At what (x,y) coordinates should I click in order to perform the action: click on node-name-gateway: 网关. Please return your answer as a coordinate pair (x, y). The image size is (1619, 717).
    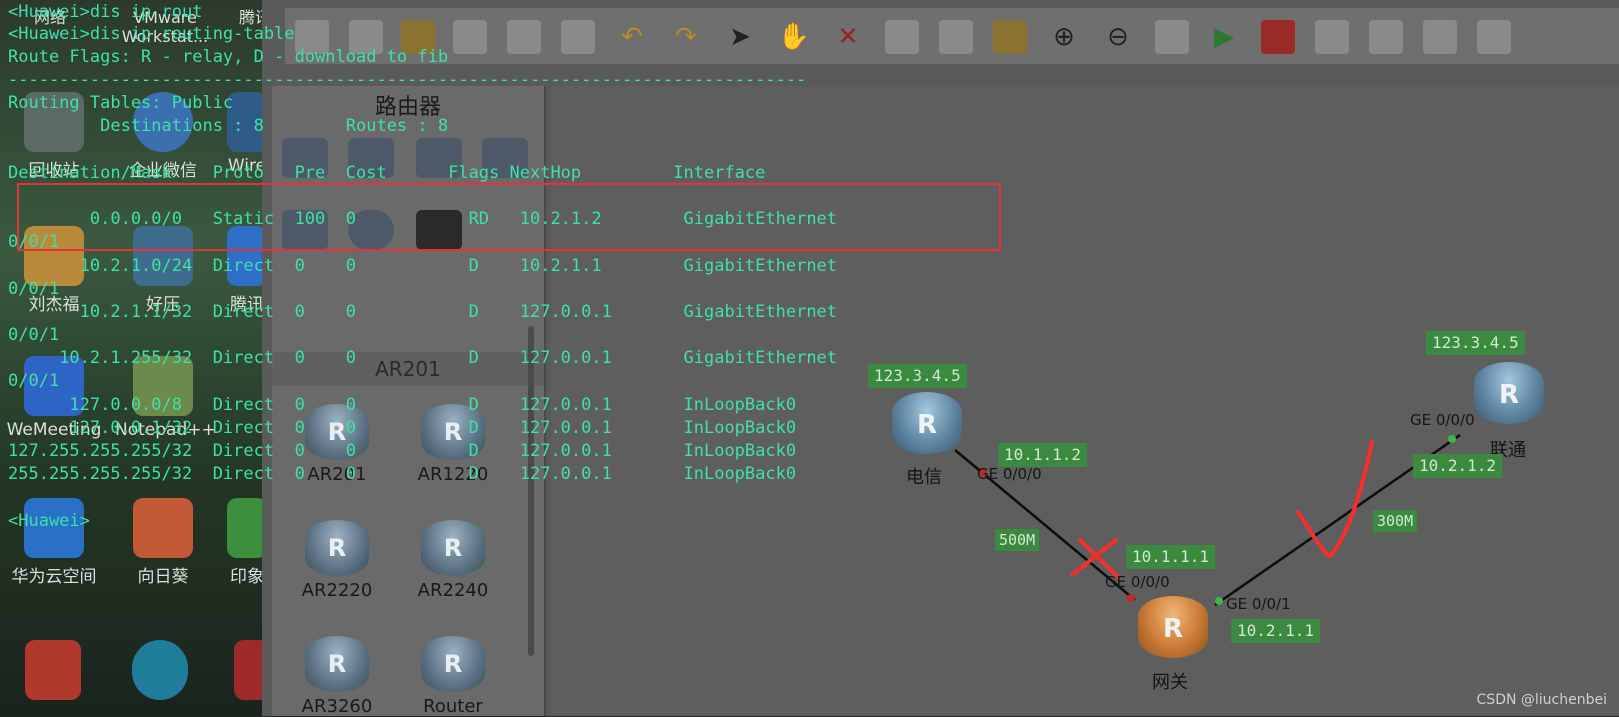
    Looking at the image, I should click on (1170, 682).